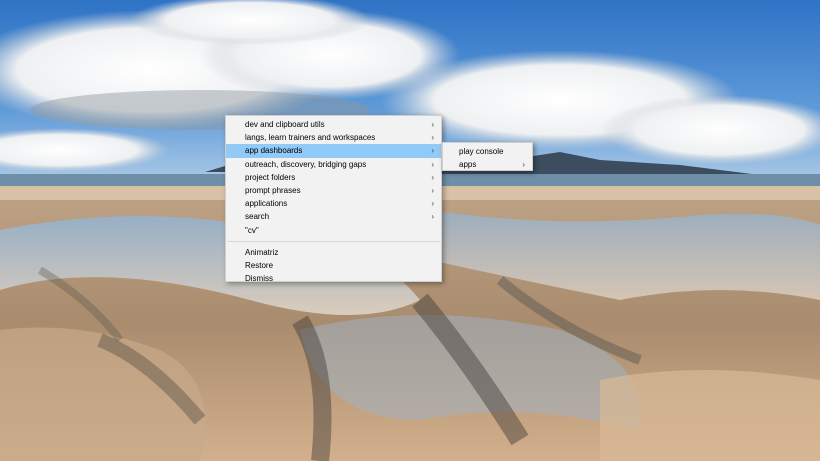  I want to click on menu-item-label: project folders, so click(270, 177).